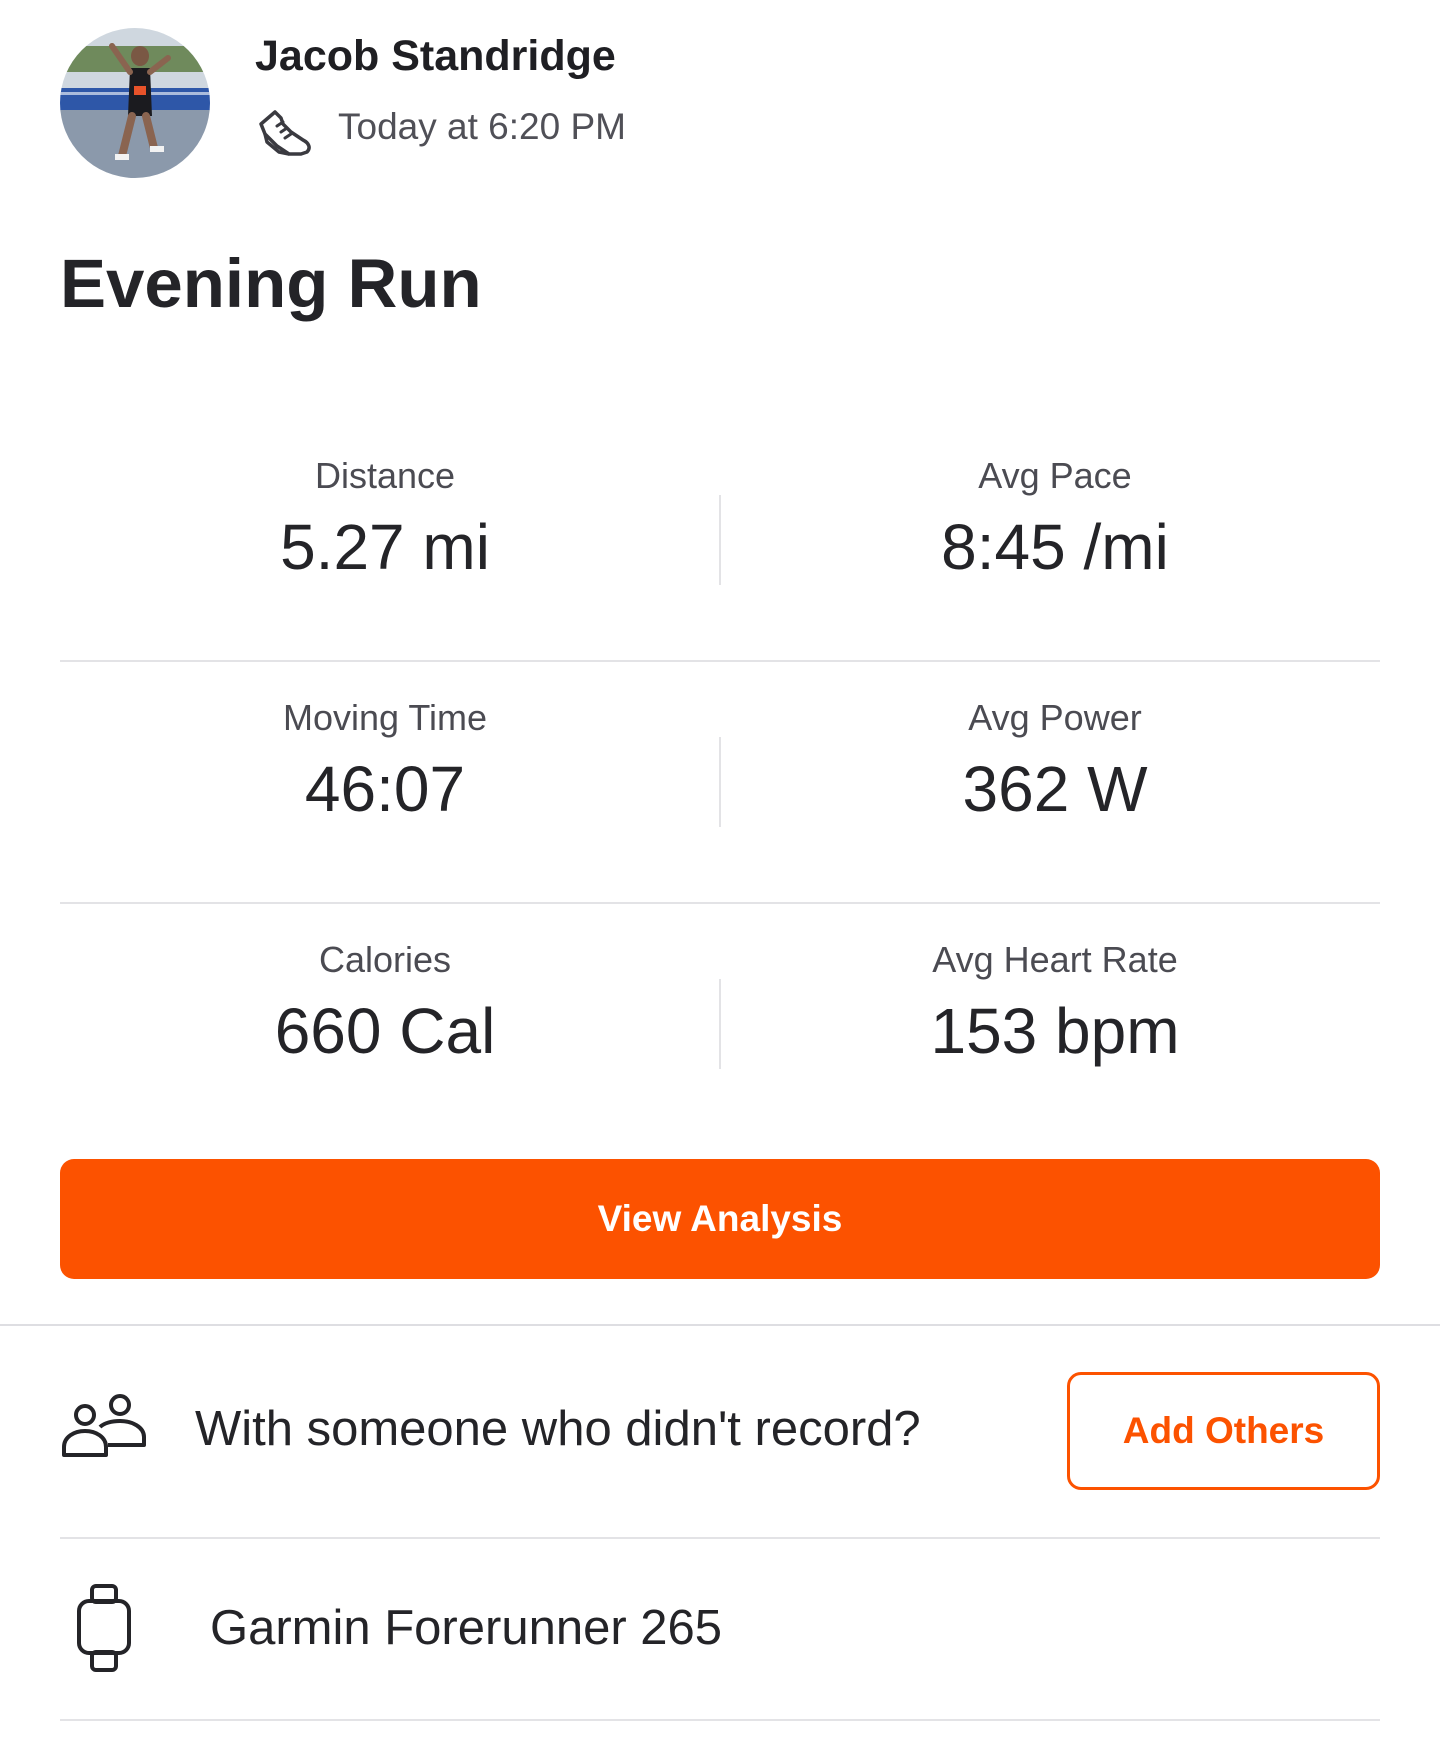 Image resolution: width=1440 pixels, height=1742 pixels. What do you see at coordinates (1055, 789) in the screenshot?
I see `stat-value-avg-power: 362 W` at bounding box center [1055, 789].